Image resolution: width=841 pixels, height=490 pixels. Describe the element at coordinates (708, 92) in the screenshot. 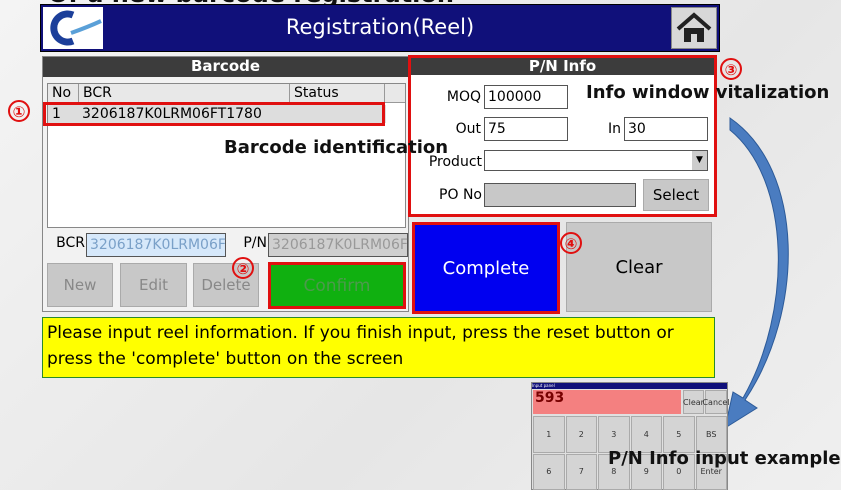

I see `info-window-label: Info window vitalization` at that location.